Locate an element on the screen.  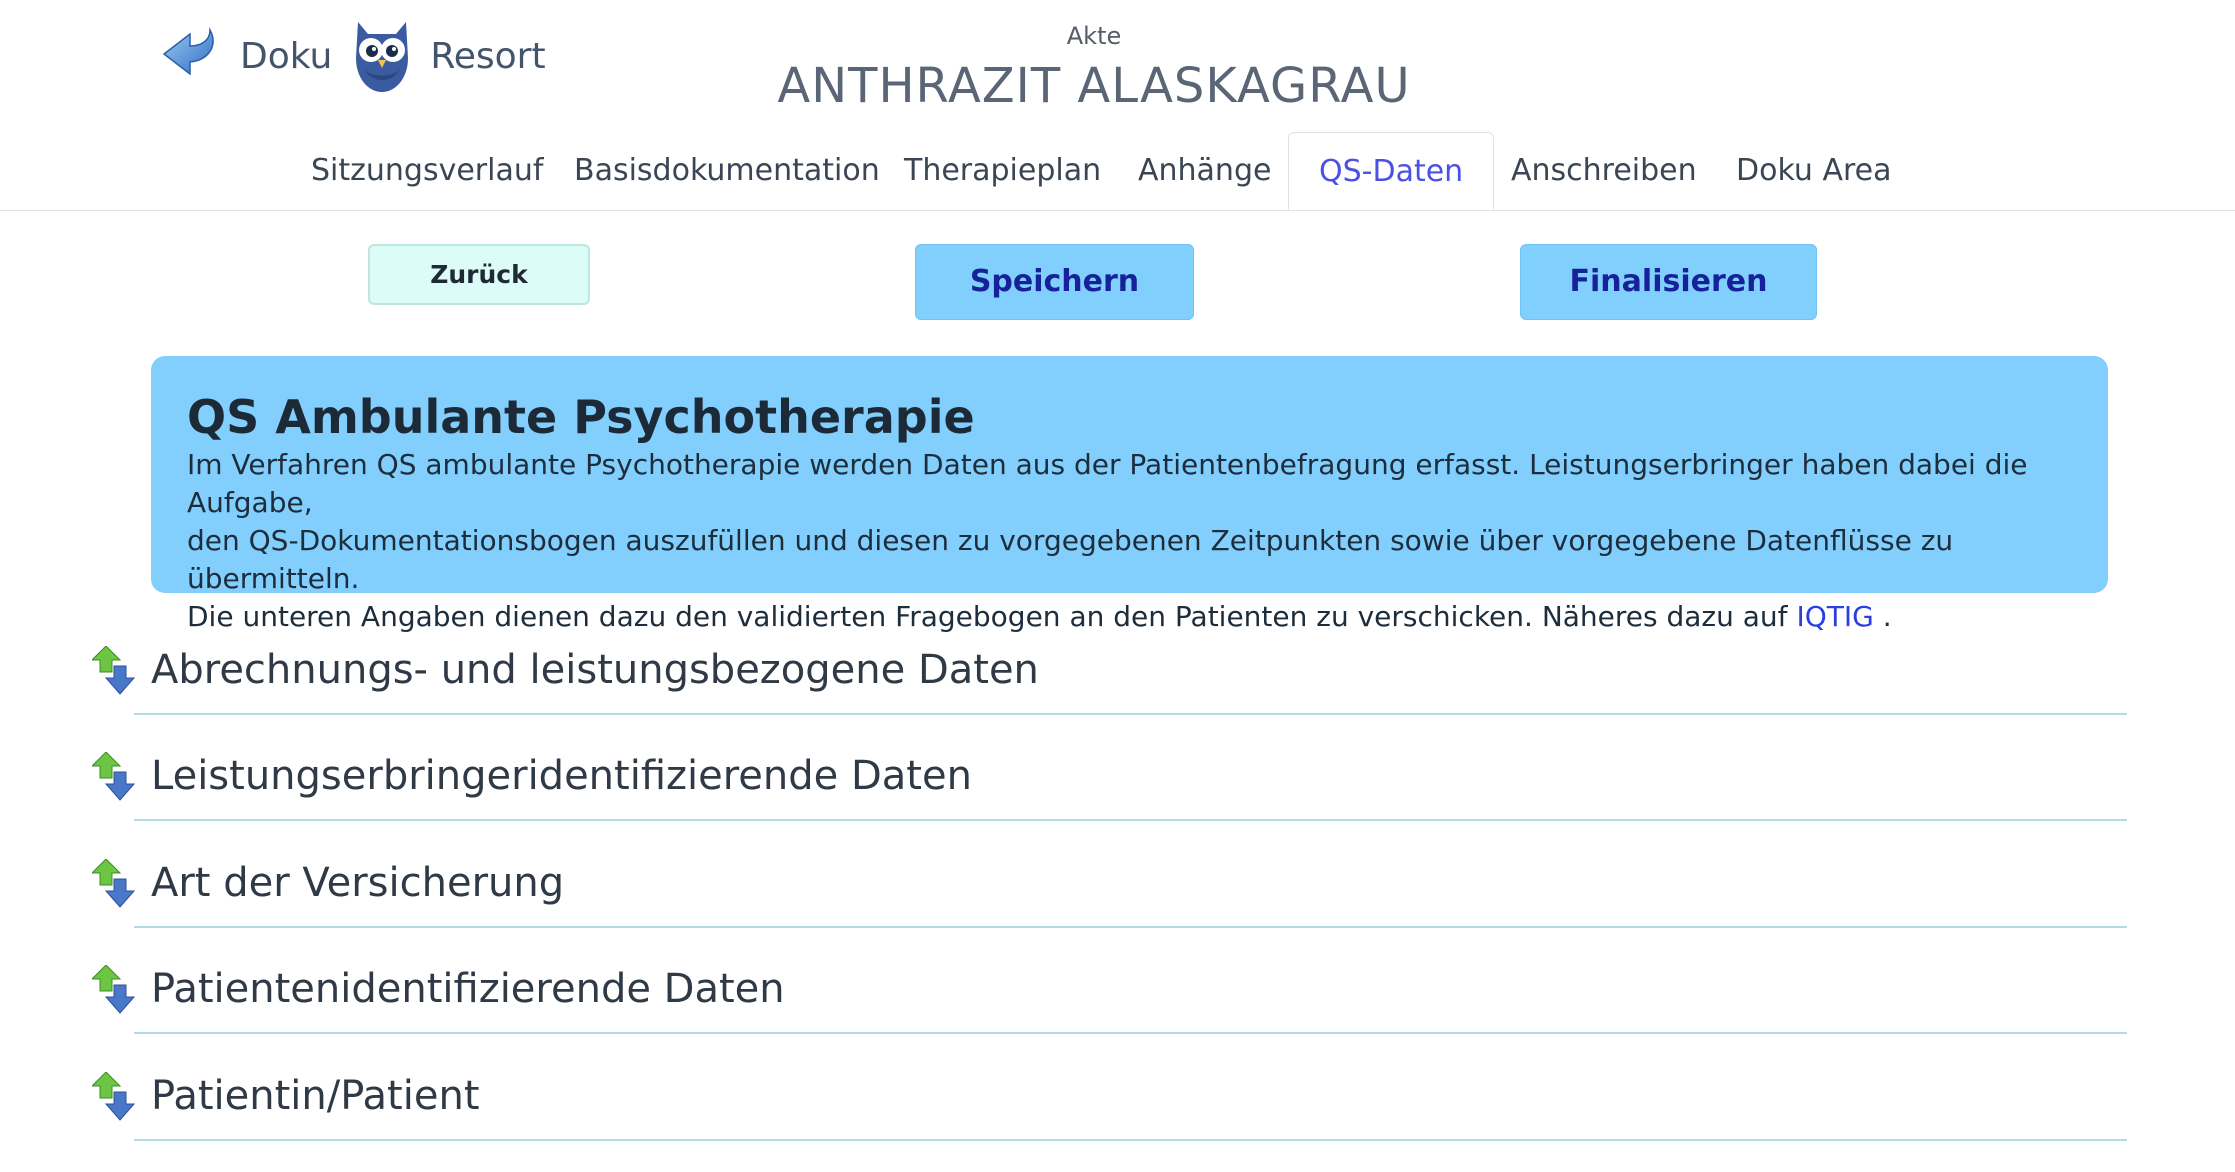
finalize-button: Finalisieren is located at coordinates (1668, 282).